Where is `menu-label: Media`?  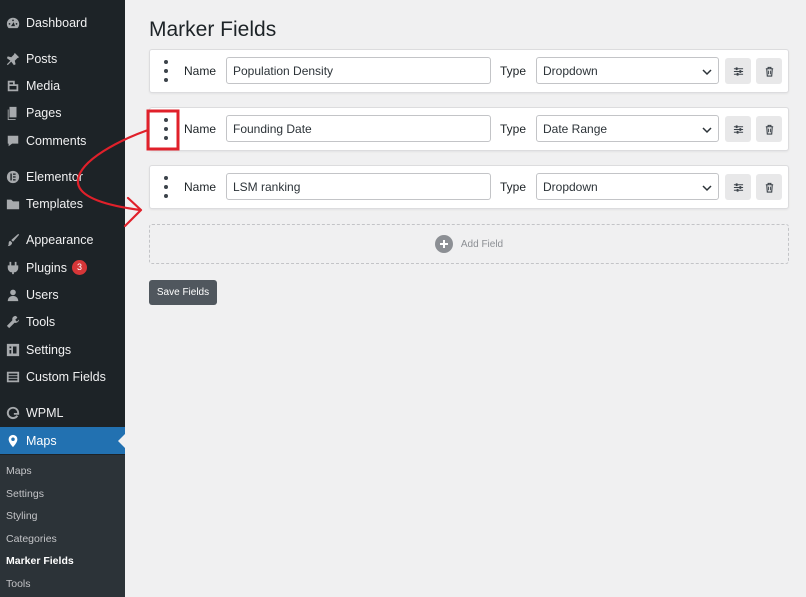 menu-label: Media is located at coordinates (43, 85).